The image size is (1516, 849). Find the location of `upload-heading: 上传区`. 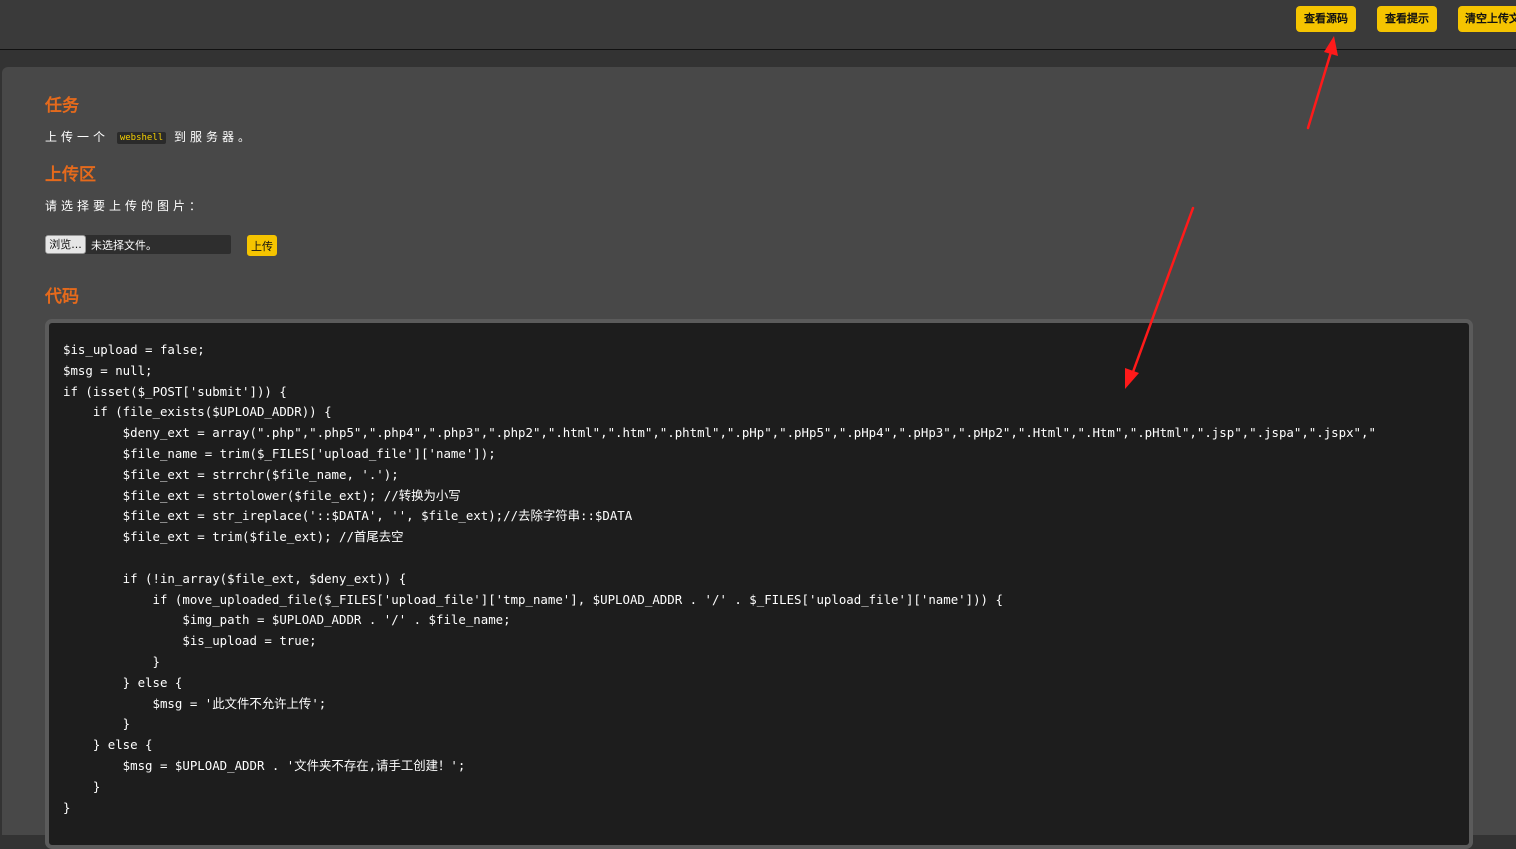

upload-heading: 上传区 is located at coordinates (70, 175).